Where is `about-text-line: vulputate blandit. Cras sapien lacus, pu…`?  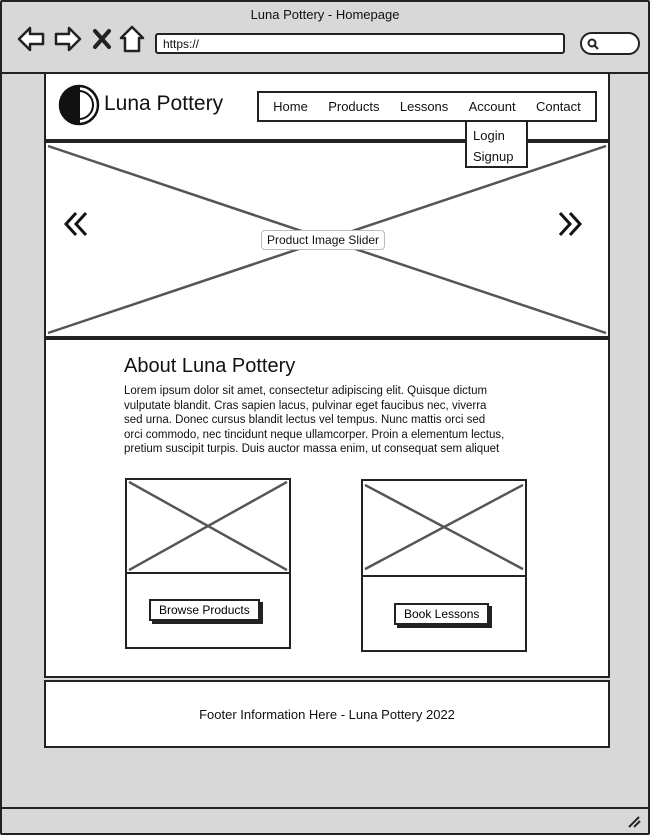 about-text-line: vulputate blandit. Cras sapien lacus, pu… is located at coordinates (305, 405).